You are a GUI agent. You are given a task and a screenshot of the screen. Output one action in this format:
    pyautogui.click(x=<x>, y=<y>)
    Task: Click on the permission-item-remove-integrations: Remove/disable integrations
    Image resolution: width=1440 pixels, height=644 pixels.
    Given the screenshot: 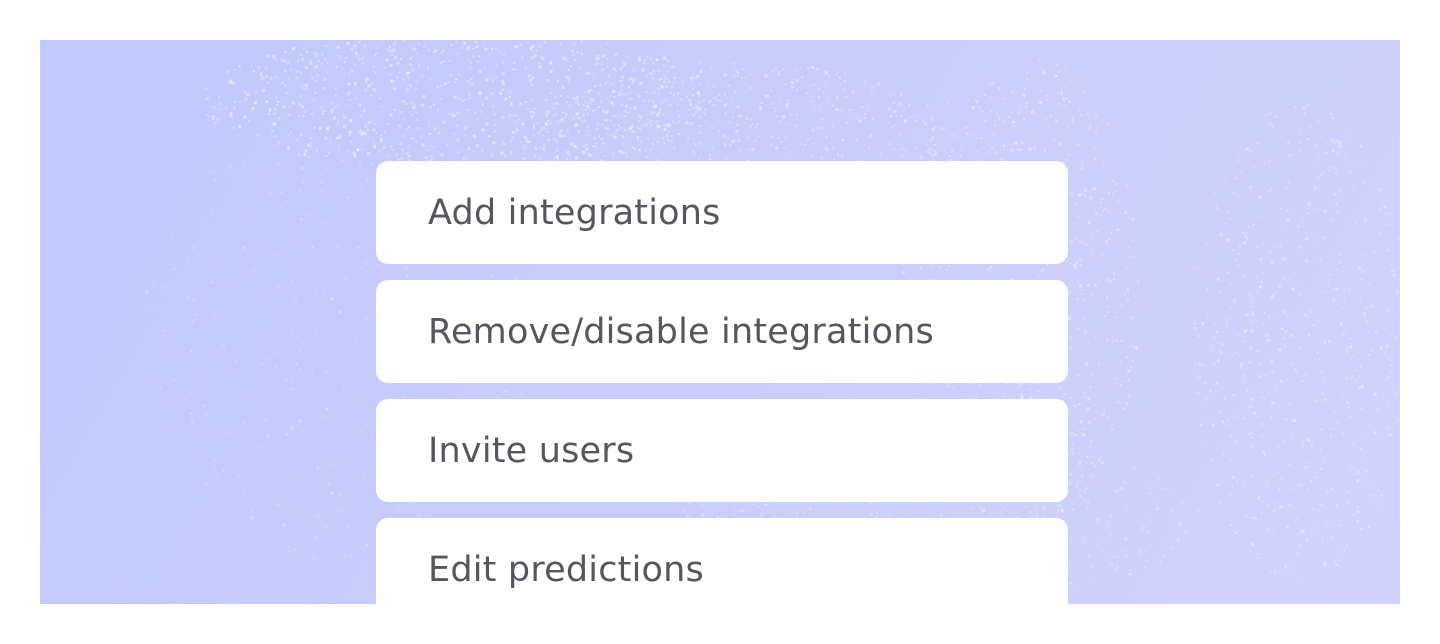 What is the action you would take?
    pyautogui.click(x=722, y=331)
    